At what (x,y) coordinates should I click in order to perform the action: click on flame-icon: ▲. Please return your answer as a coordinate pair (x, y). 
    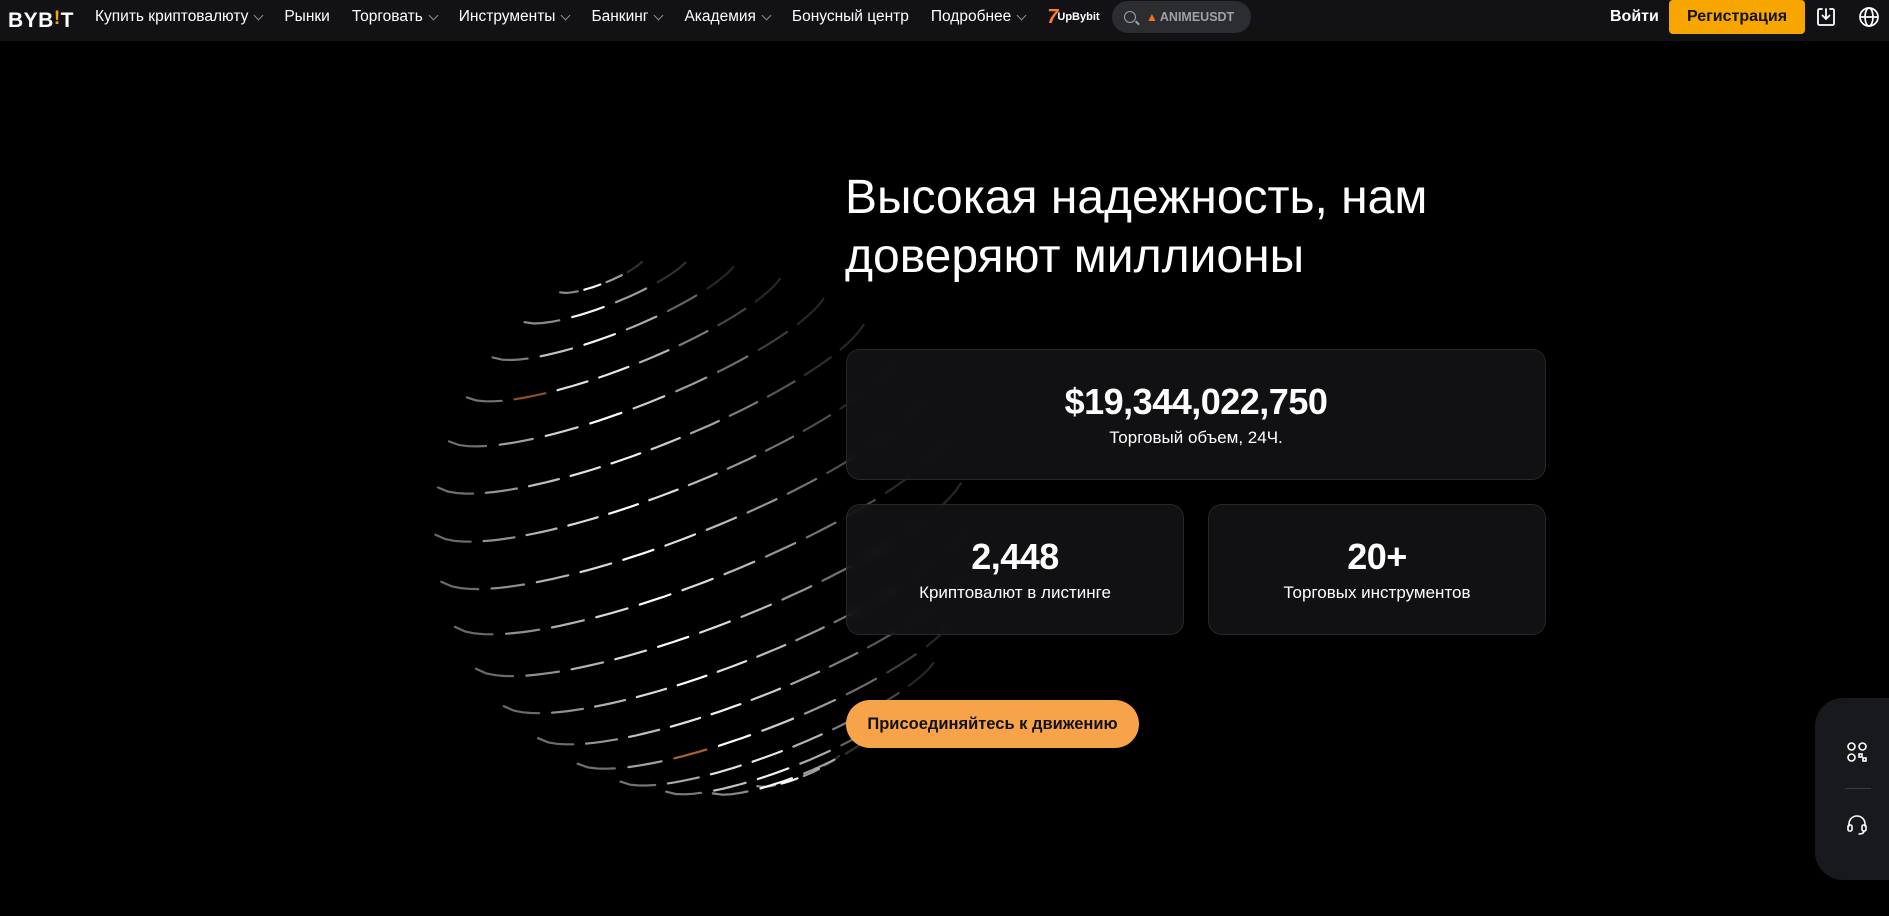
    Looking at the image, I should click on (1152, 17).